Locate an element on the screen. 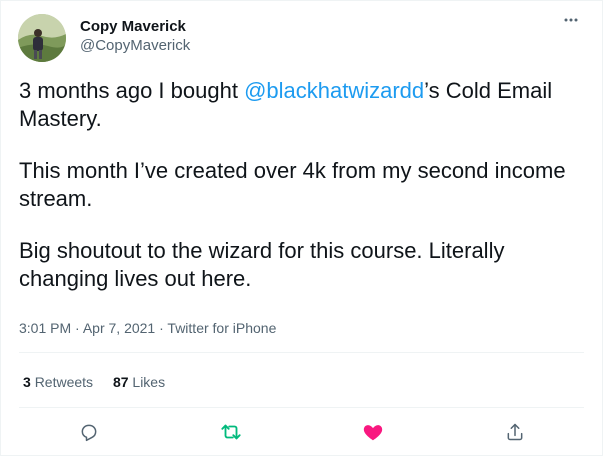 The width and height of the screenshot is (603, 456). reply-icon is located at coordinates (89, 433).